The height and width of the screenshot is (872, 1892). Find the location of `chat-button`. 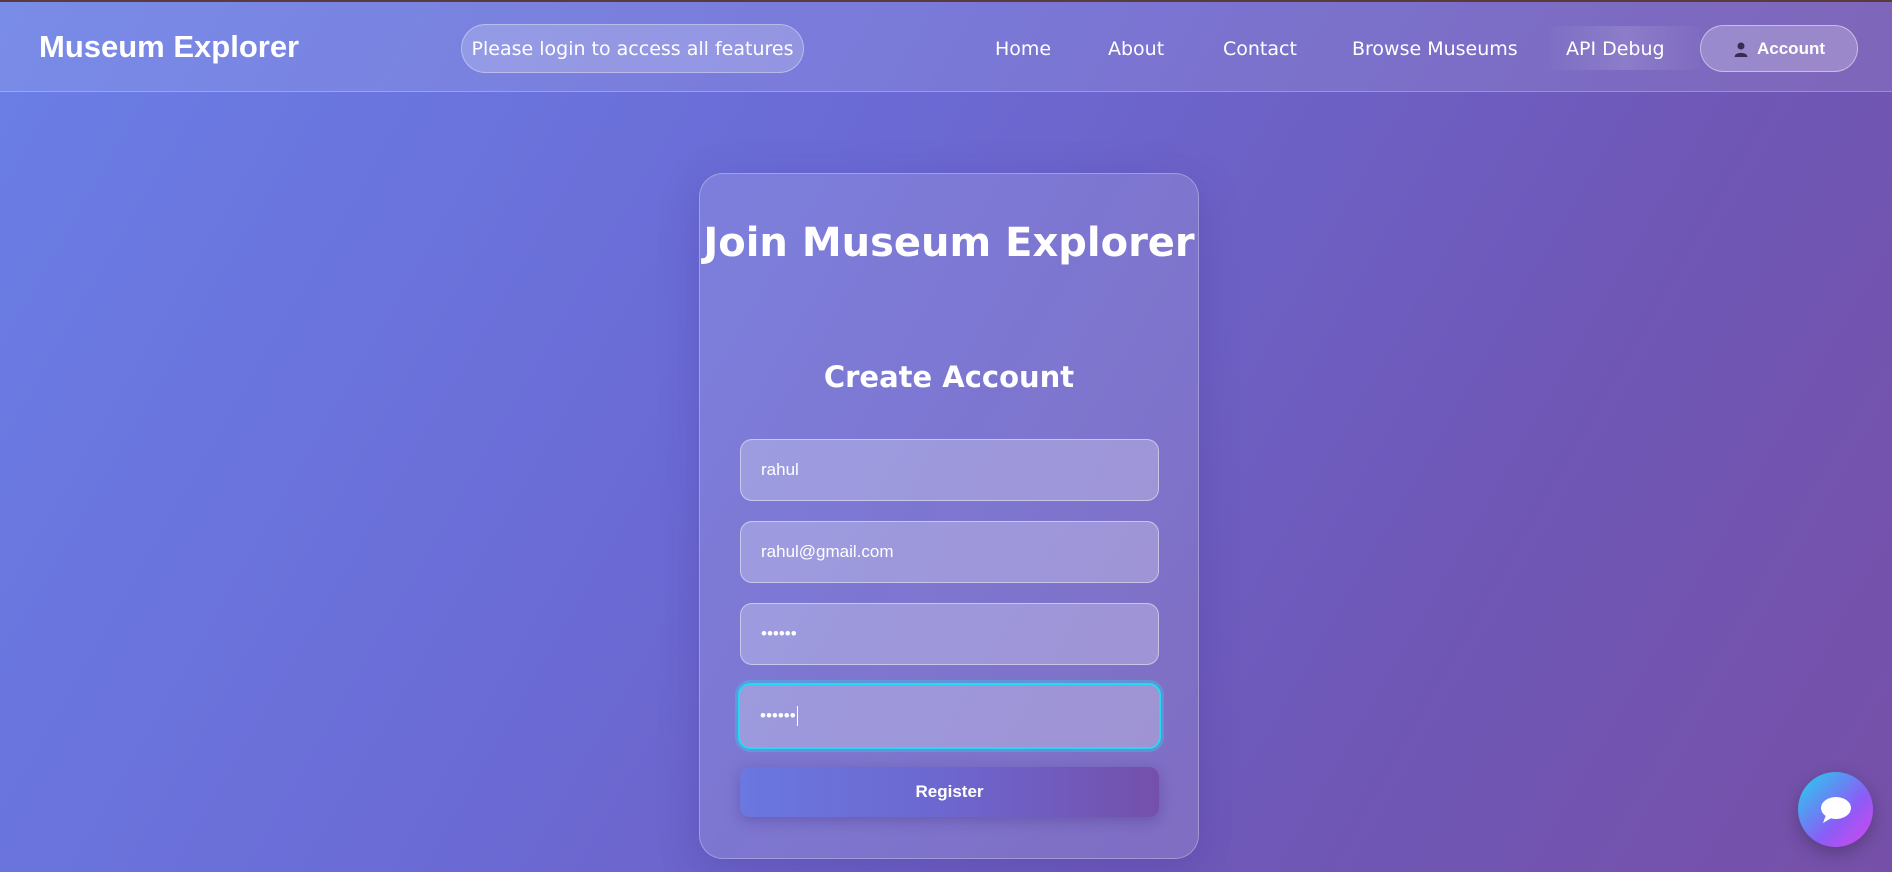

chat-button is located at coordinates (1835, 809).